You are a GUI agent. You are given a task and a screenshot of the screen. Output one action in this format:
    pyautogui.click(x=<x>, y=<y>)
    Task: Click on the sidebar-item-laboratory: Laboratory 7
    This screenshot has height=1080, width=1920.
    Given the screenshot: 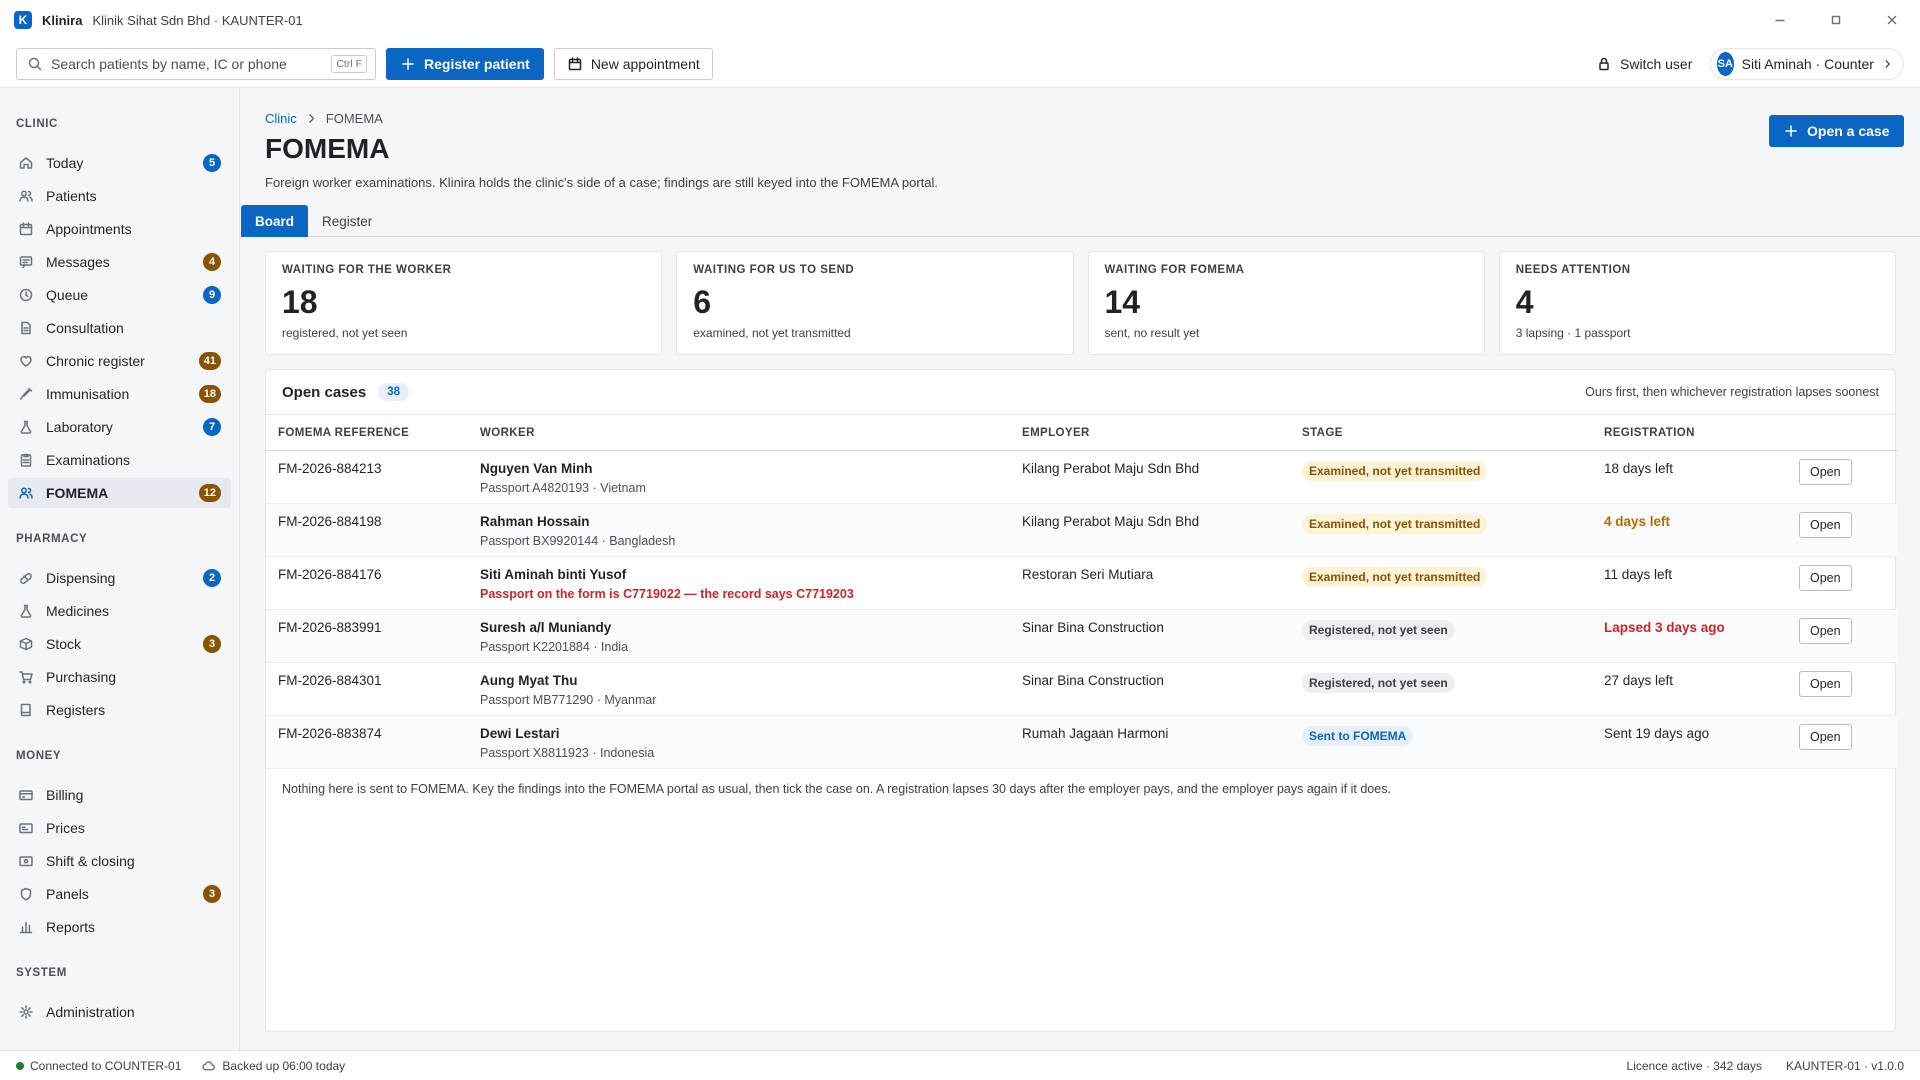 What is the action you would take?
    pyautogui.click(x=119, y=427)
    